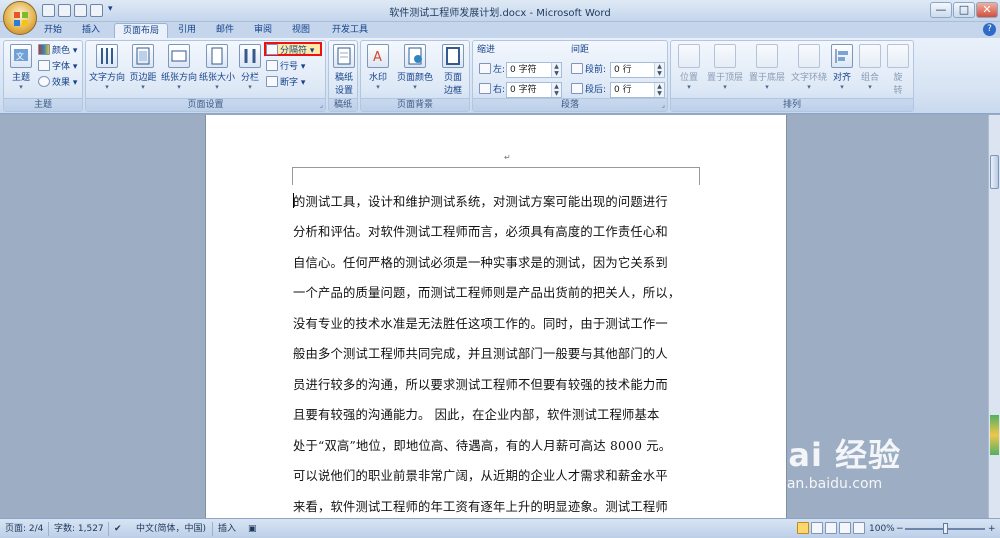  Describe the element at coordinates (57, 51) in the screenshot. I see `theme-colors-button: 颜色 ▾` at that location.